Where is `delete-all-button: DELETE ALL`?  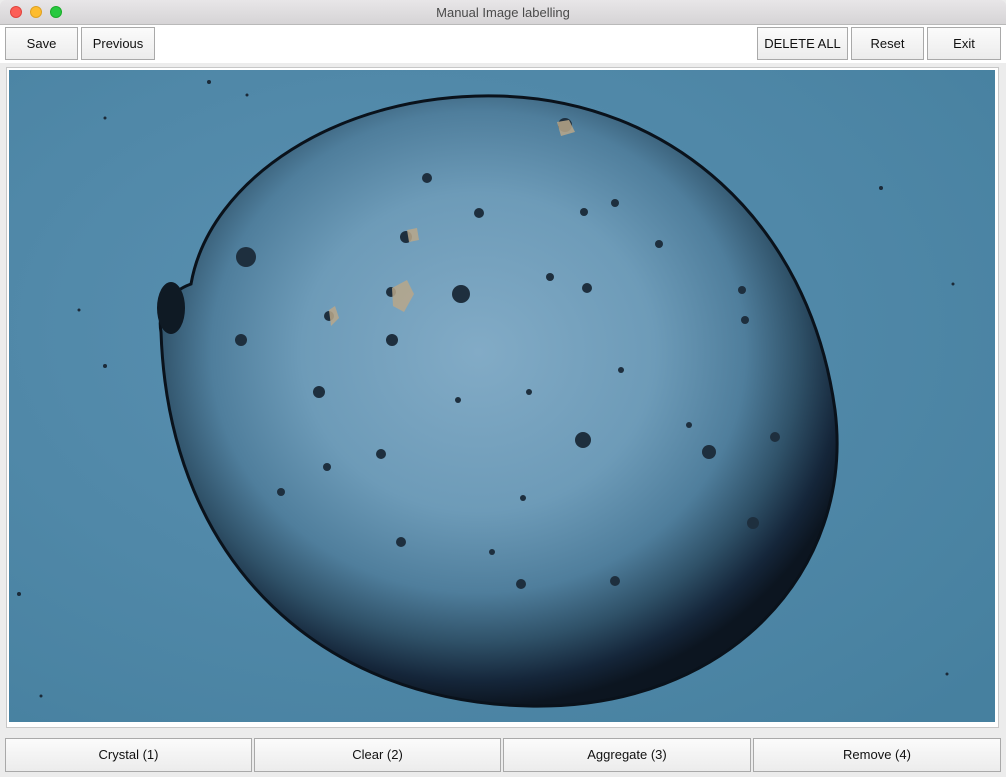
delete-all-button: DELETE ALL is located at coordinates (802, 43).